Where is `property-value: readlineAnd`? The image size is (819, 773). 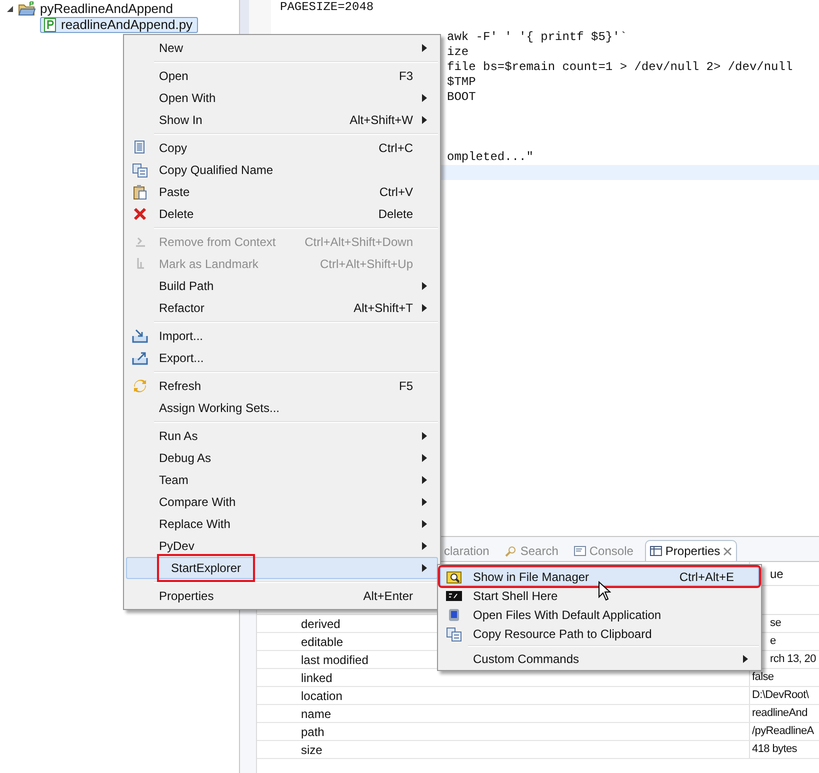 property-value: readlineAnd is located at coordinates (780, 714).